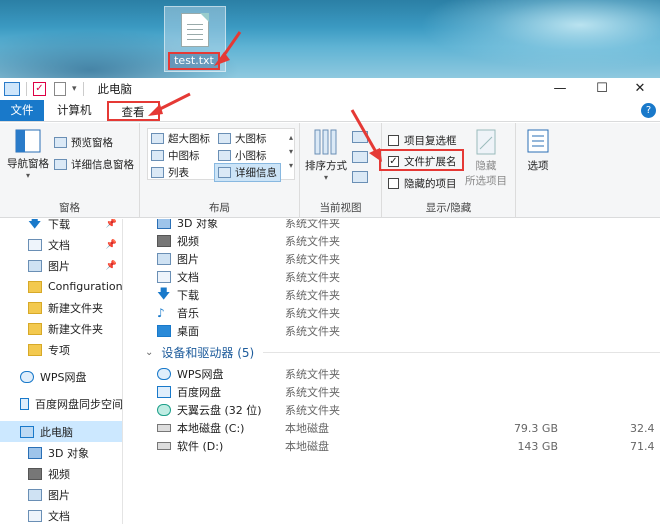  I want to click on item-name: 桌面, so click(188, 331).